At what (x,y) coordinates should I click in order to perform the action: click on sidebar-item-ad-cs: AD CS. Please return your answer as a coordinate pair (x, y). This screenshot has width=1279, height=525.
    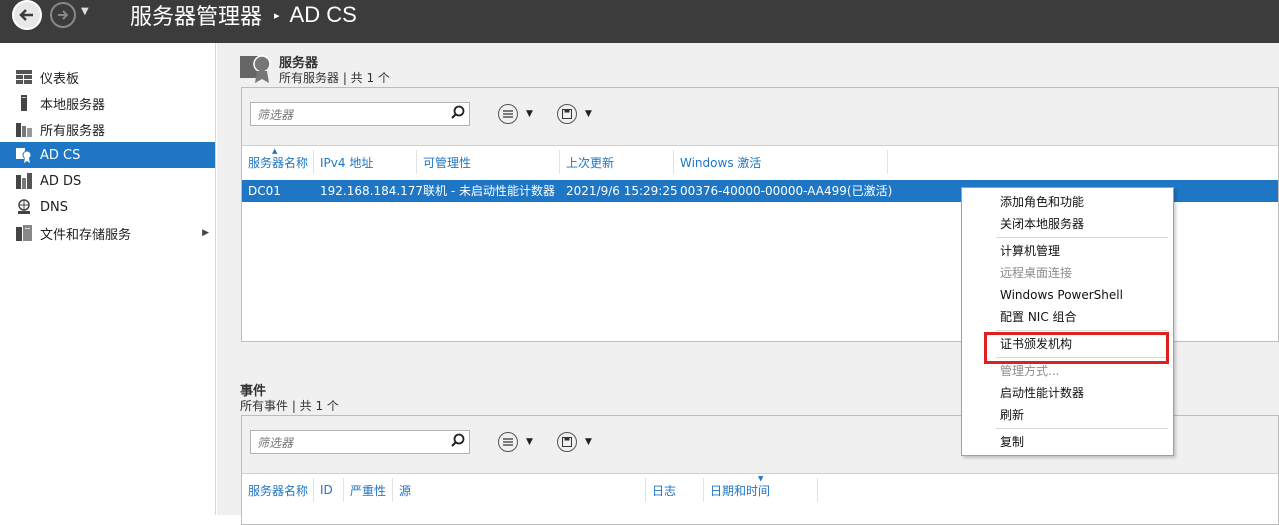
    Looking at the image, I should click on (107, 155).